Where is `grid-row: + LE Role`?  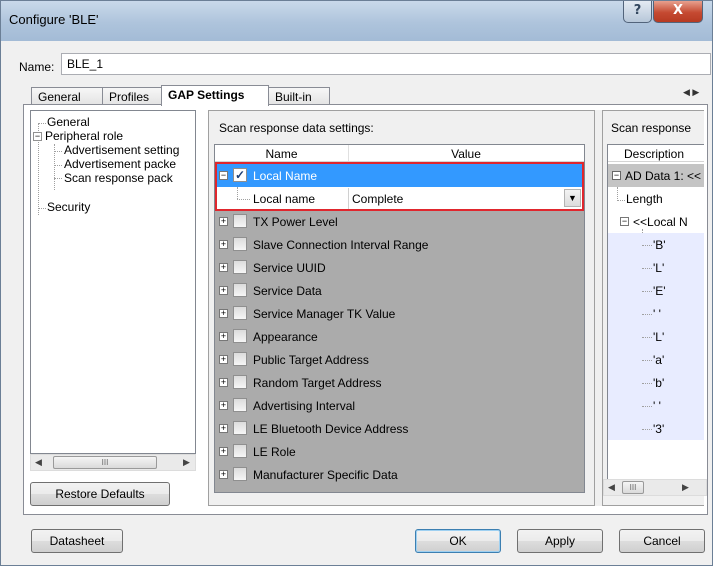
grid-row: + LE Role is located at coordinates (399, 451).